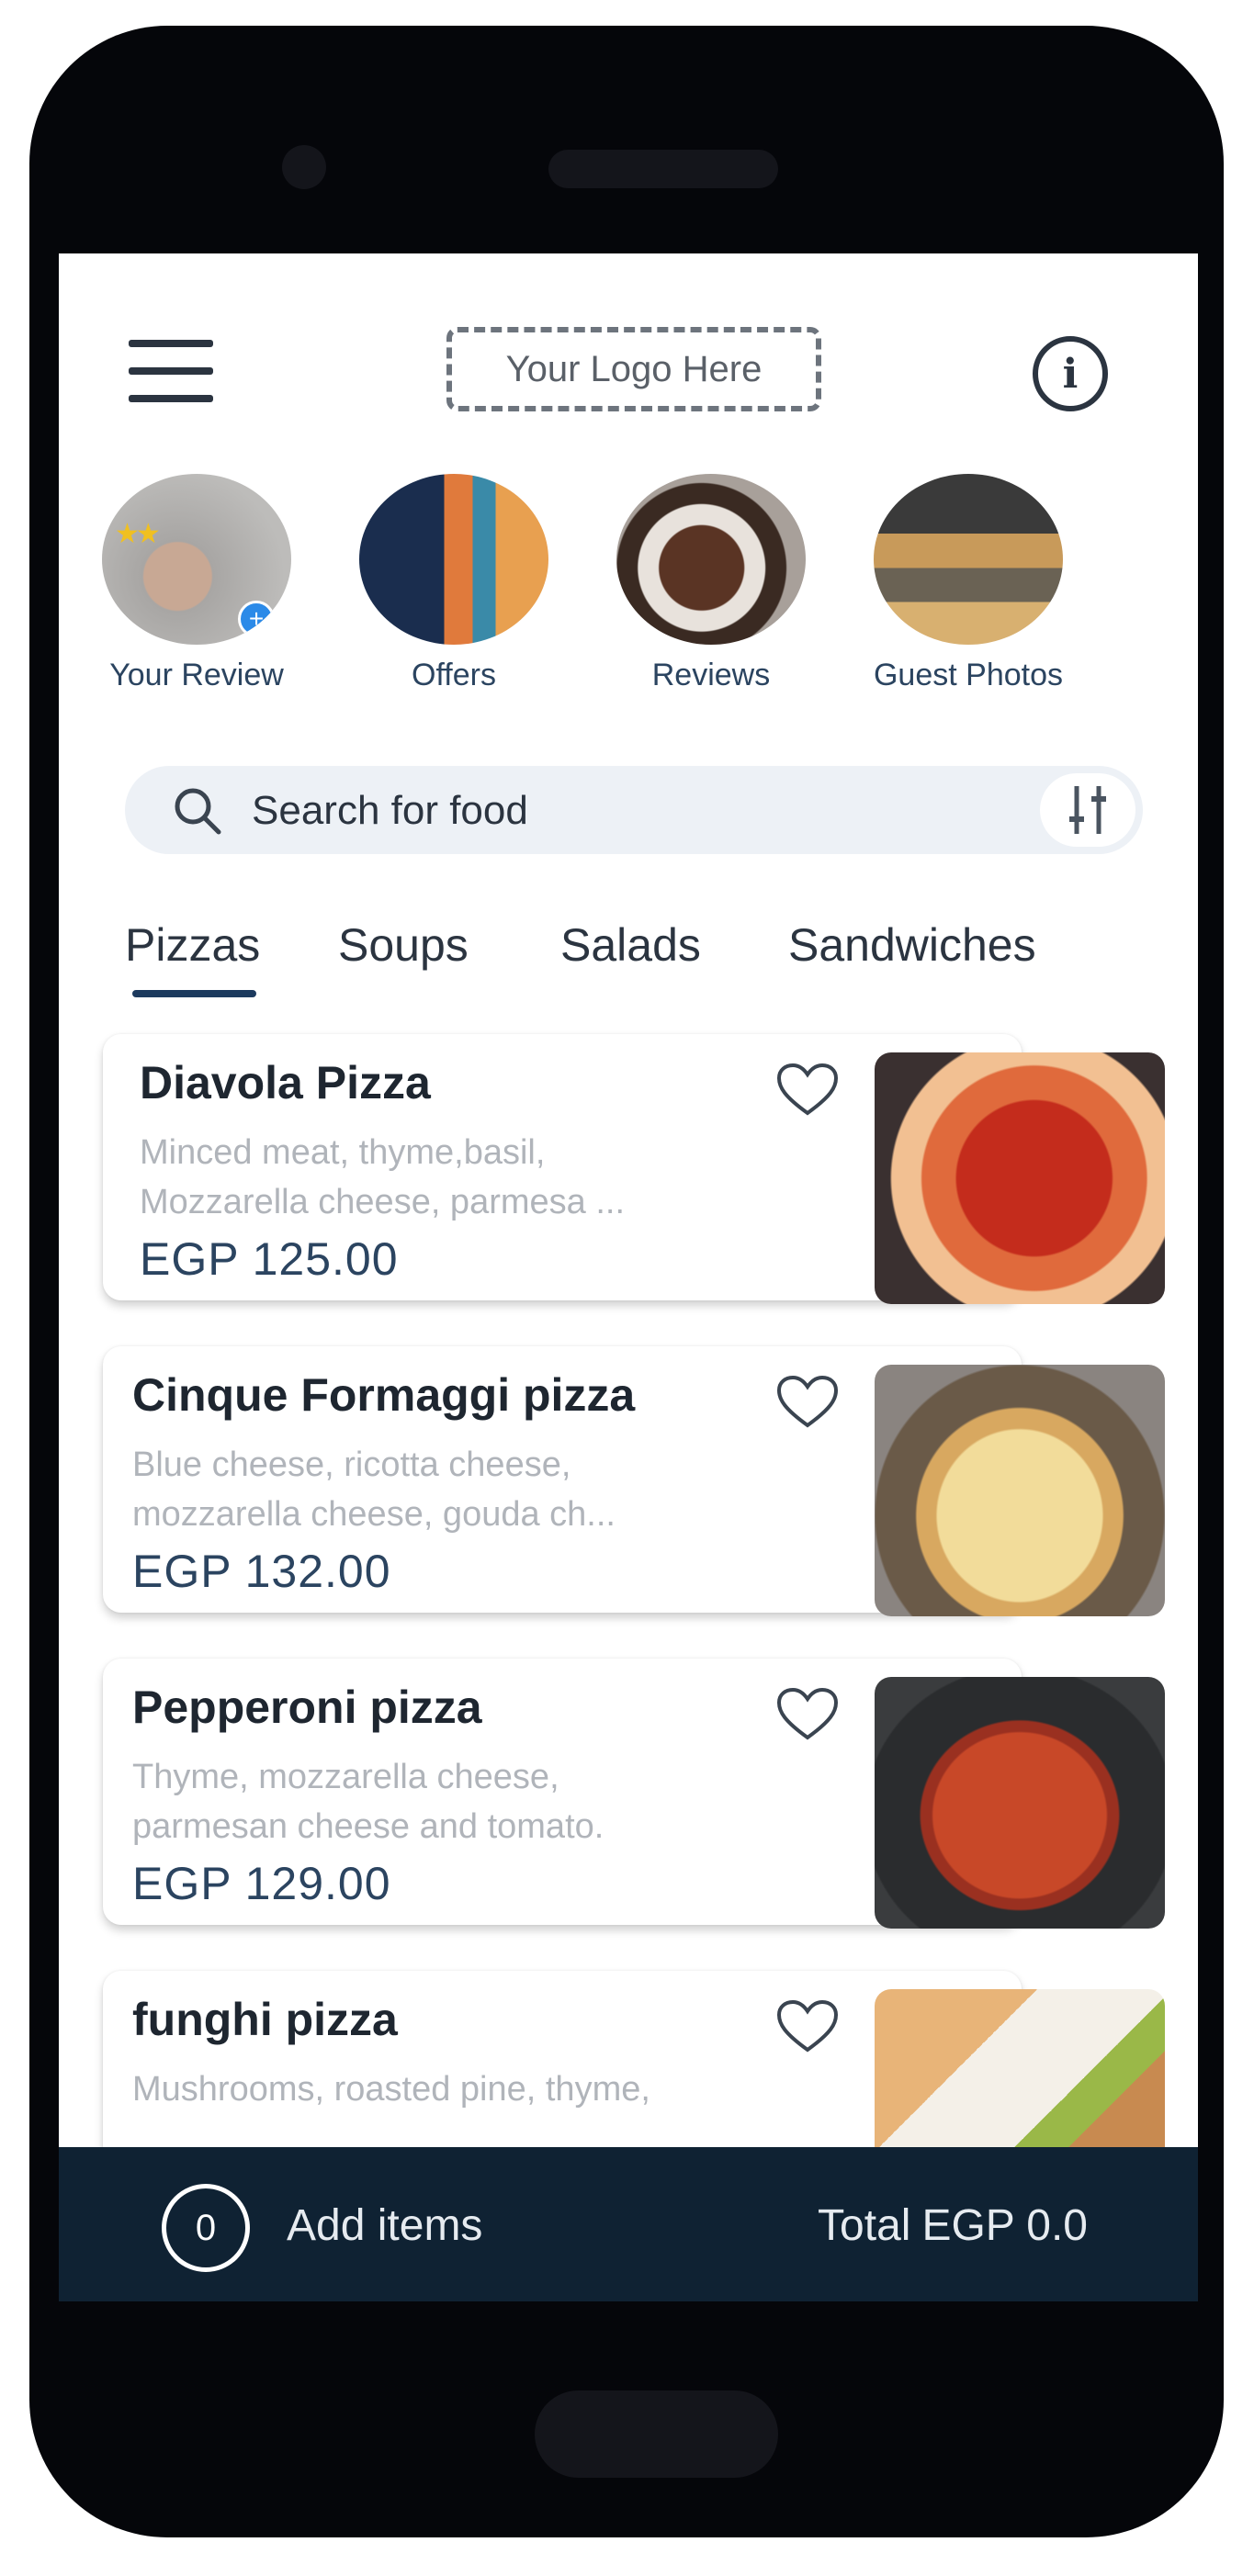 The height and width of the screenshot is (2576, 1254). What do you see at coordinates (206, 2228) in the screenshot?
I see `cart-count-badge: 0` at bounding box center [206, 2228].